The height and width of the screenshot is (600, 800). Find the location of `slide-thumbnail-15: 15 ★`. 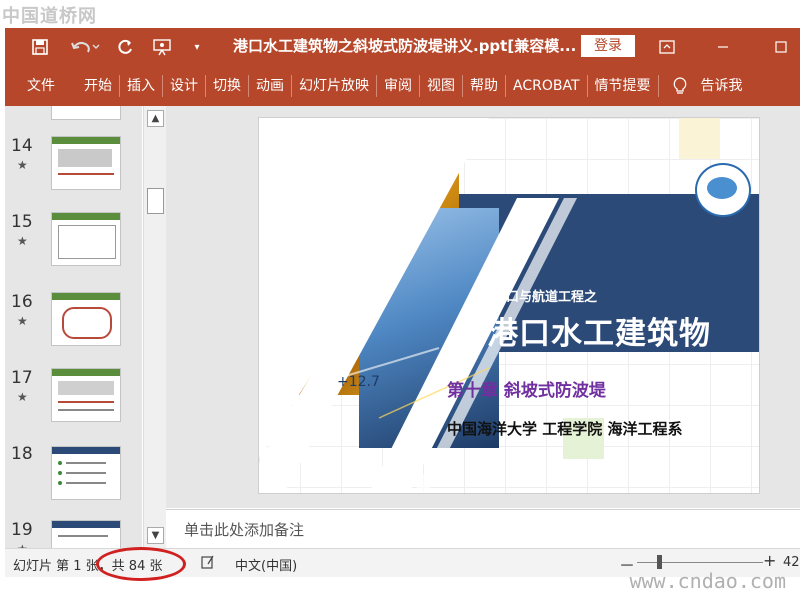

slide-thumbnail-15: 15 ★ is located at coordinates (73, 242).